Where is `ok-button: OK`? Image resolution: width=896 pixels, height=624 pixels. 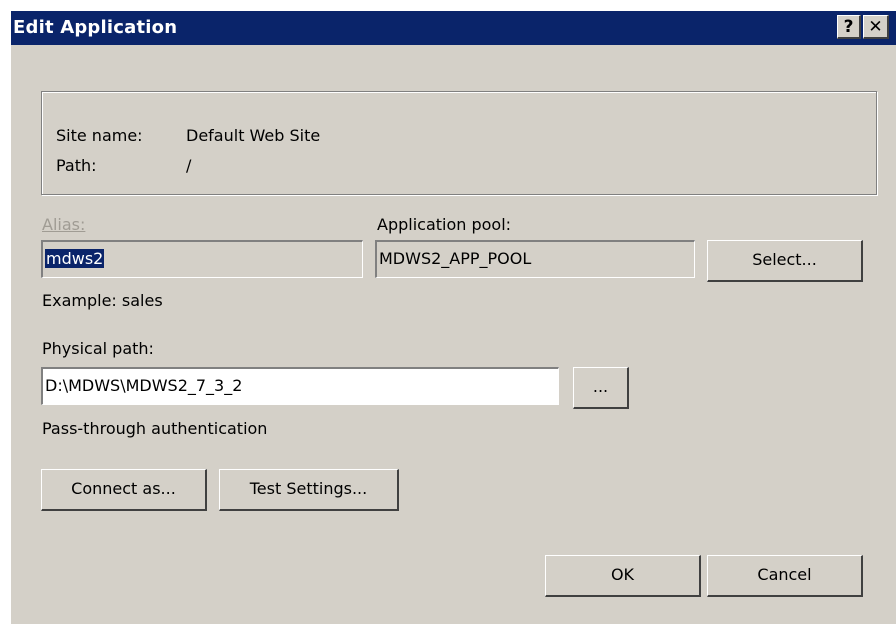 ok-button: OK is located at coordinates (623, 576).